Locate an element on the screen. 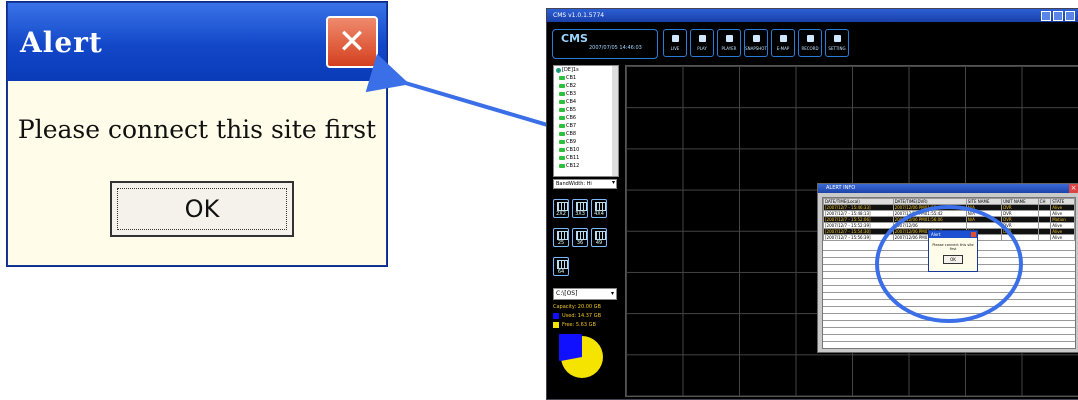 This screenshot has width=1078, height=400. used-legend: Used: 14.37 GB is located at coordinates (585, 316).